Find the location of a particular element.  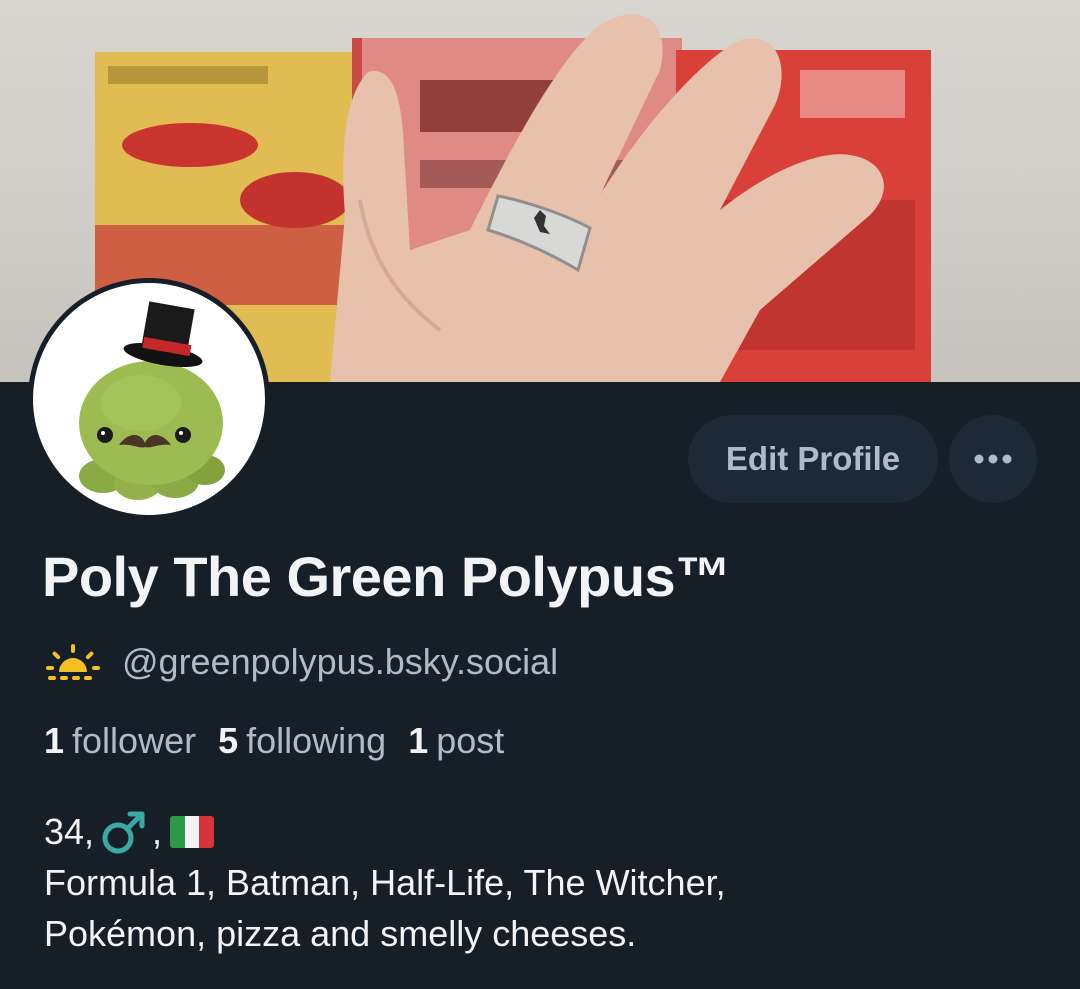

avatar is located at coordinates (149, 399).